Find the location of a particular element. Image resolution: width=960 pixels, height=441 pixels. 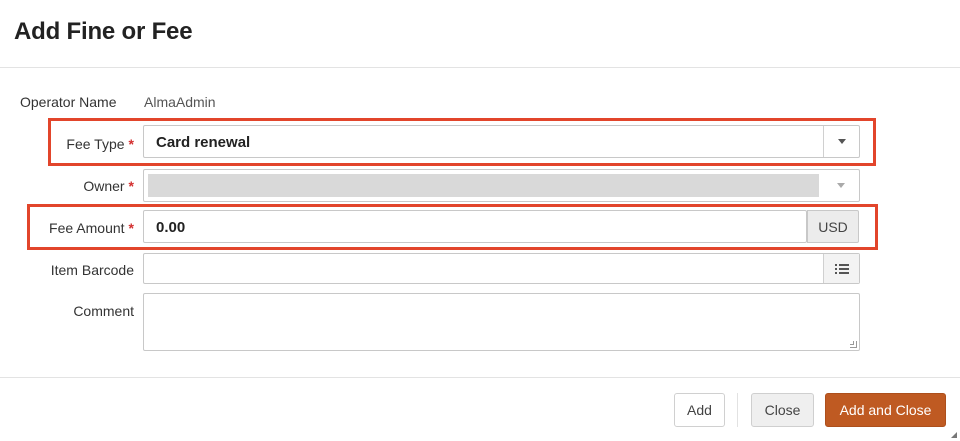

chevron-down-icon is located at coordinates (841, 185).